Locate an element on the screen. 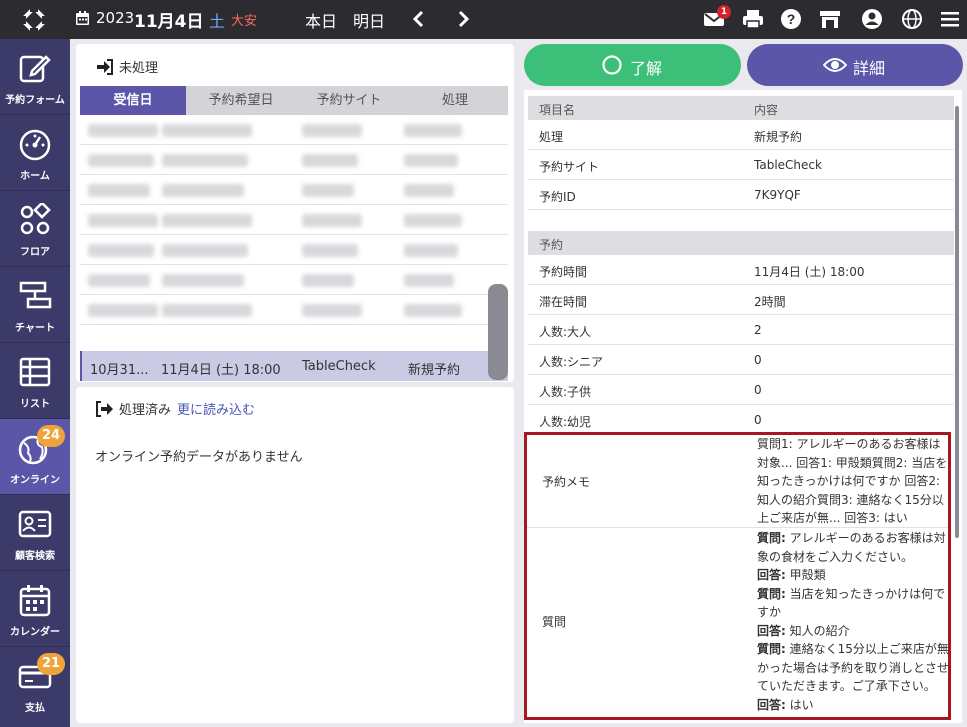  unprocessed-table: 受信日 予約希望日 予約サイト 処理 is located at coordinates (294, 205).